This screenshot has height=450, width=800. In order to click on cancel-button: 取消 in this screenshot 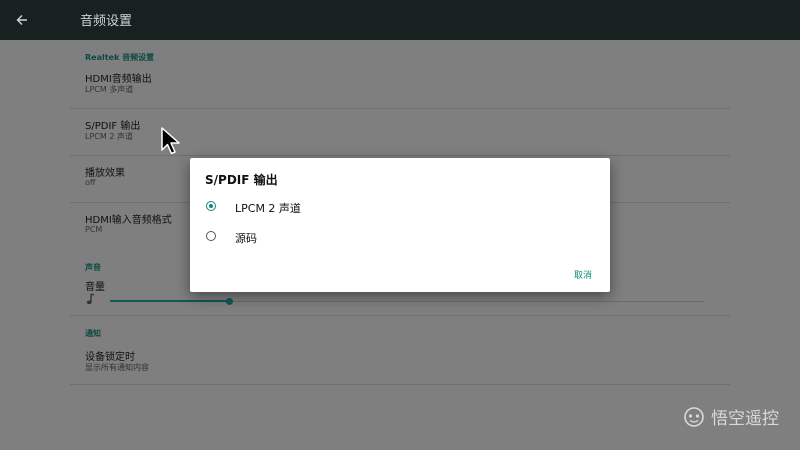, I will do `click(583, 274)`.